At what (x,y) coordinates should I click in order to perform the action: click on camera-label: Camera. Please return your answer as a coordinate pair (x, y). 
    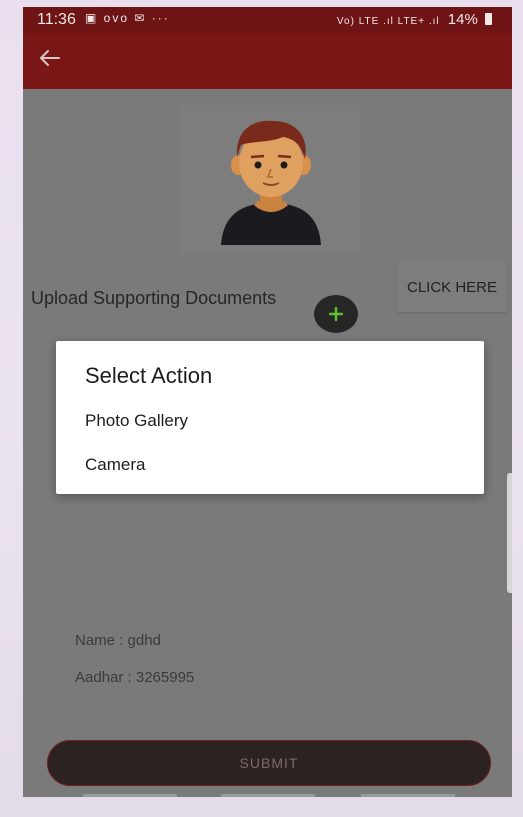
    Looking at the image, I should click on (115, 464).